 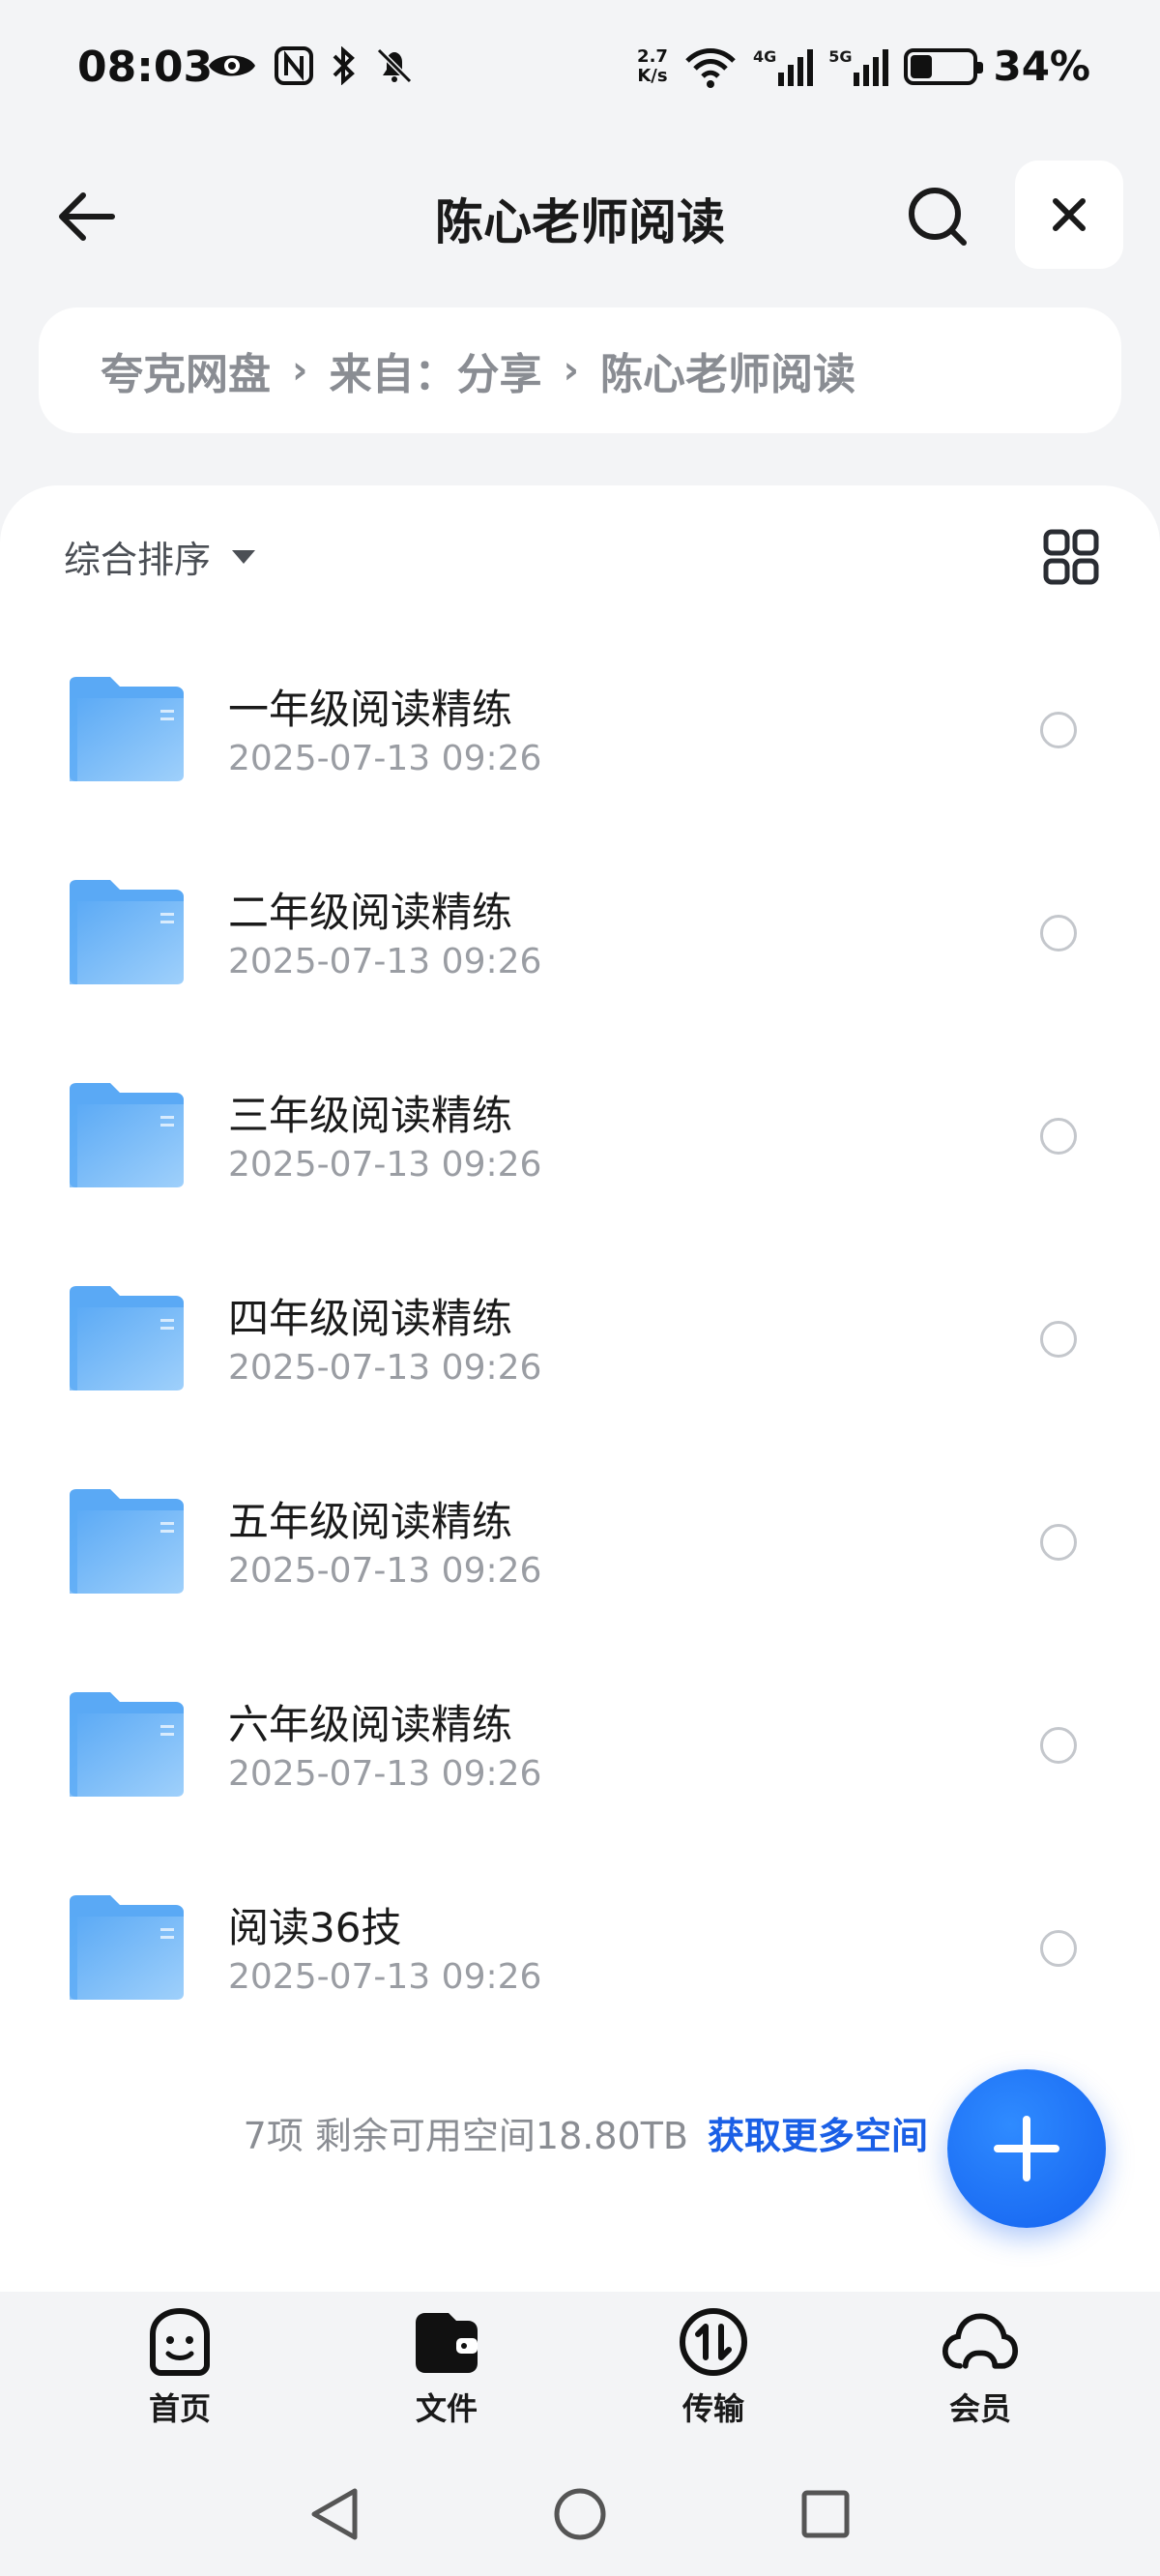 I want to click on system-back-button, so click(x=334, y=2514).